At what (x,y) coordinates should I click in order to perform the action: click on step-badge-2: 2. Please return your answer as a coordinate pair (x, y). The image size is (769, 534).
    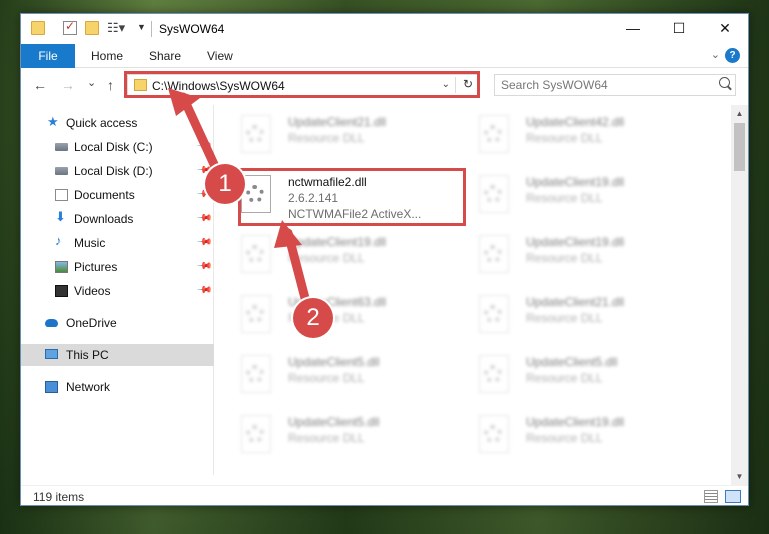
    Looking at the image, I should click on (313, 318).